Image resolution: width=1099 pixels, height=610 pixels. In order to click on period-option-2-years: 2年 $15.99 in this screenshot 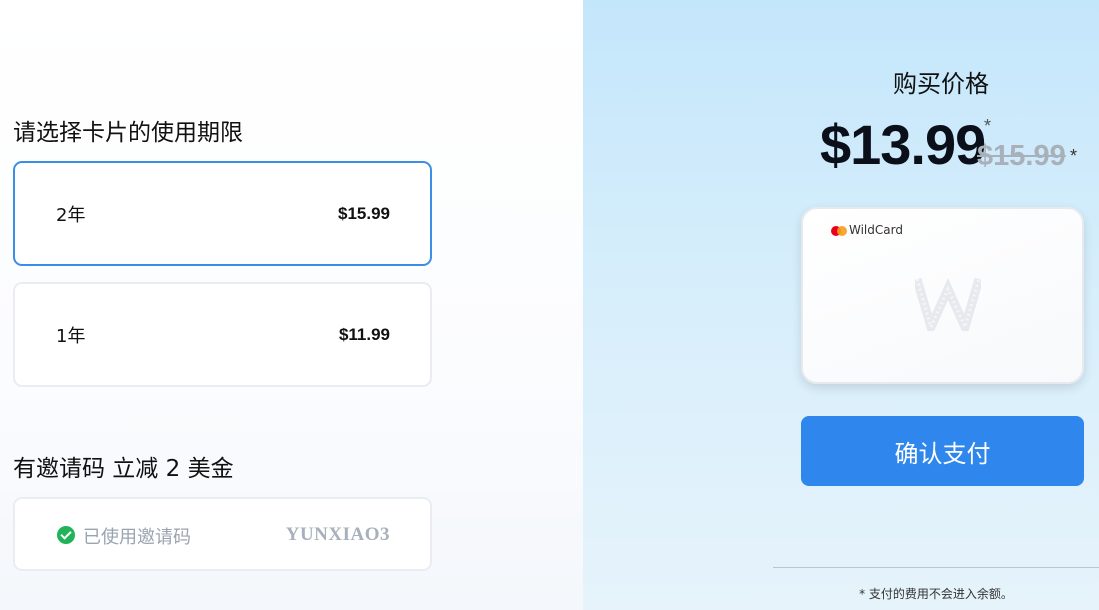, I will do `click(222, 213)`.